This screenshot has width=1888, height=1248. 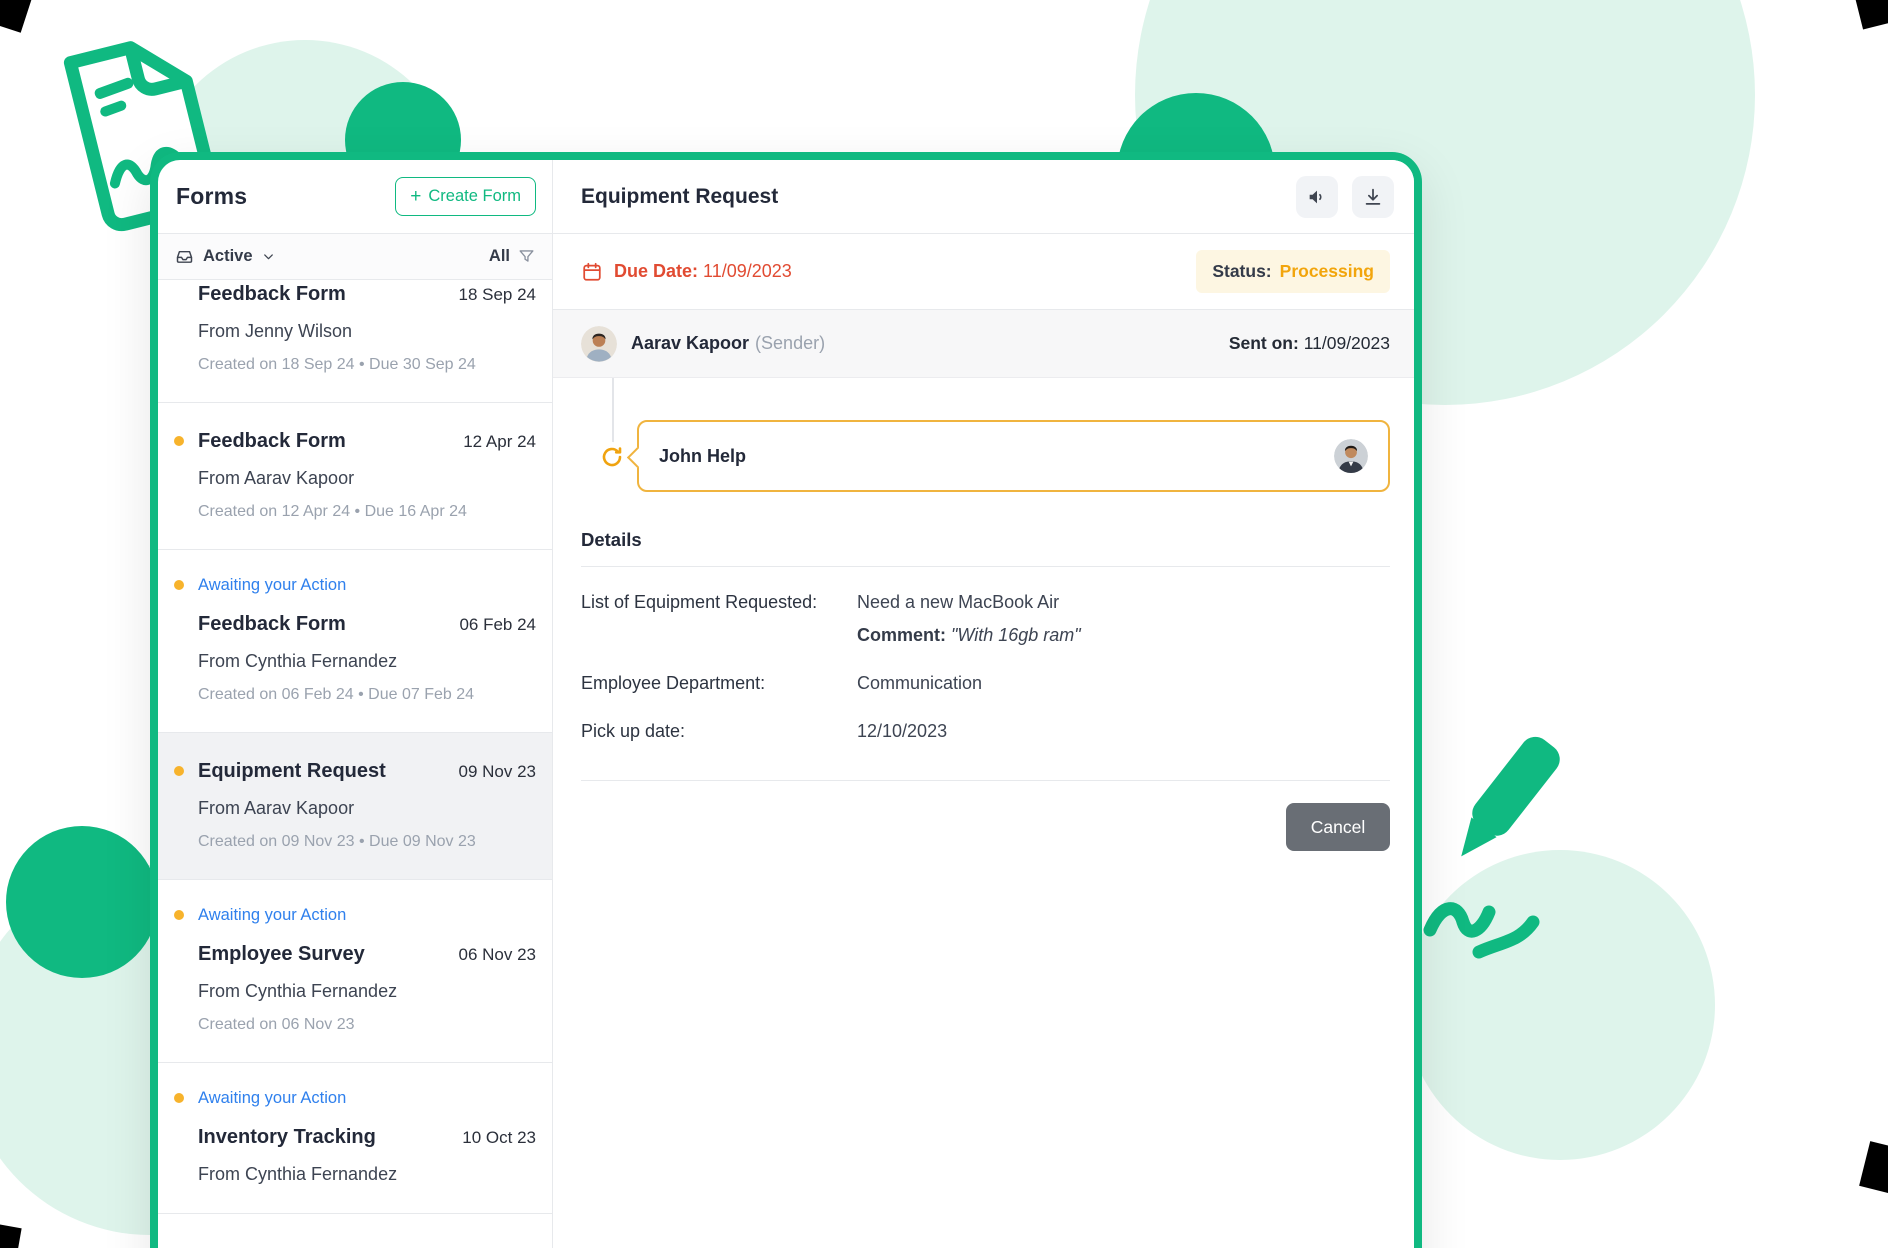 What do you see at coordinates (703, 455) in the screenshot?
I see `signer-name: John Help` at bounding box center [703, 455].